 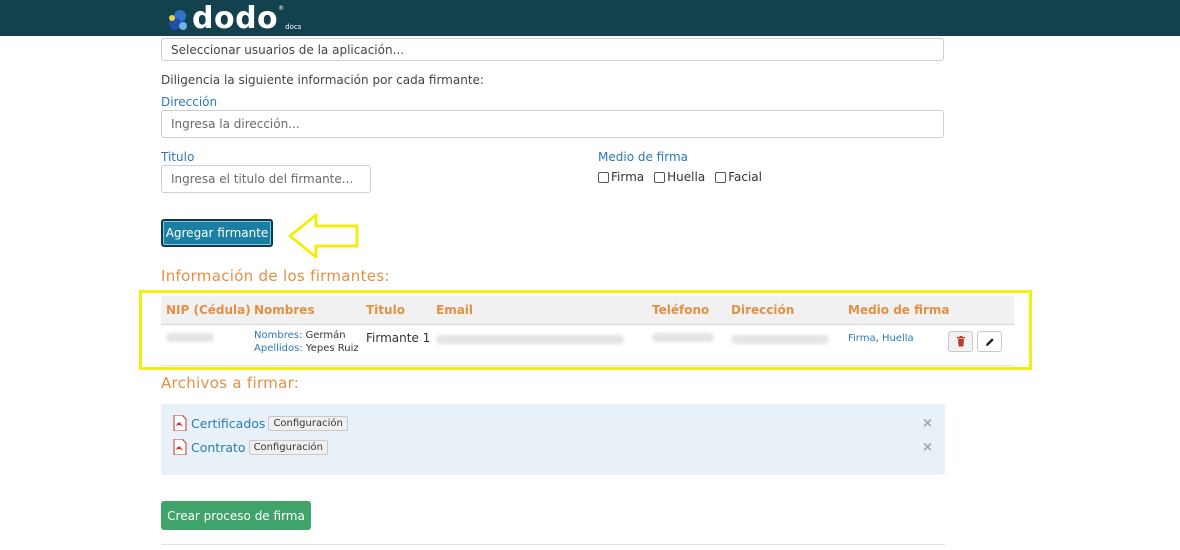 What do you see at coordinates (236, 515) in the screenshot?
I see `create-signing-process-button: Crear proceso de firma` at bounding box center [236, 515].